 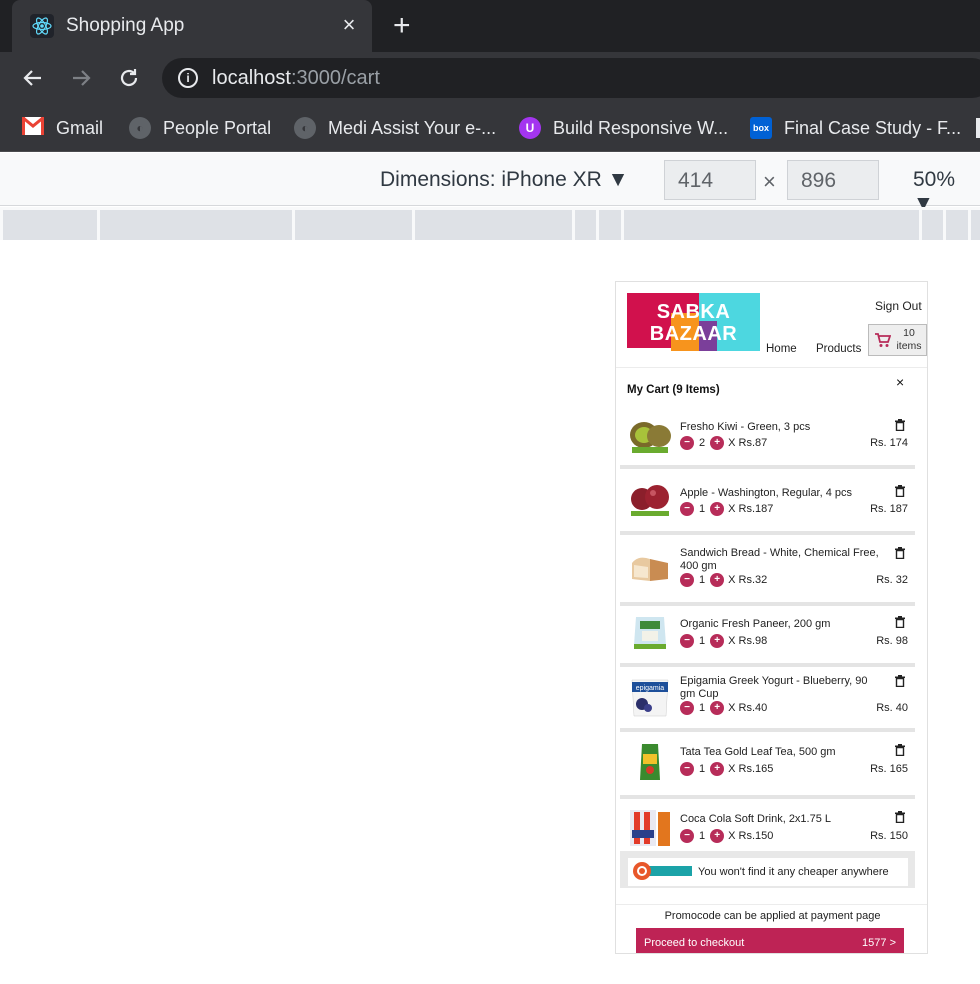 I want to click on nav-products-link: Products, so click(x=838, y=349).